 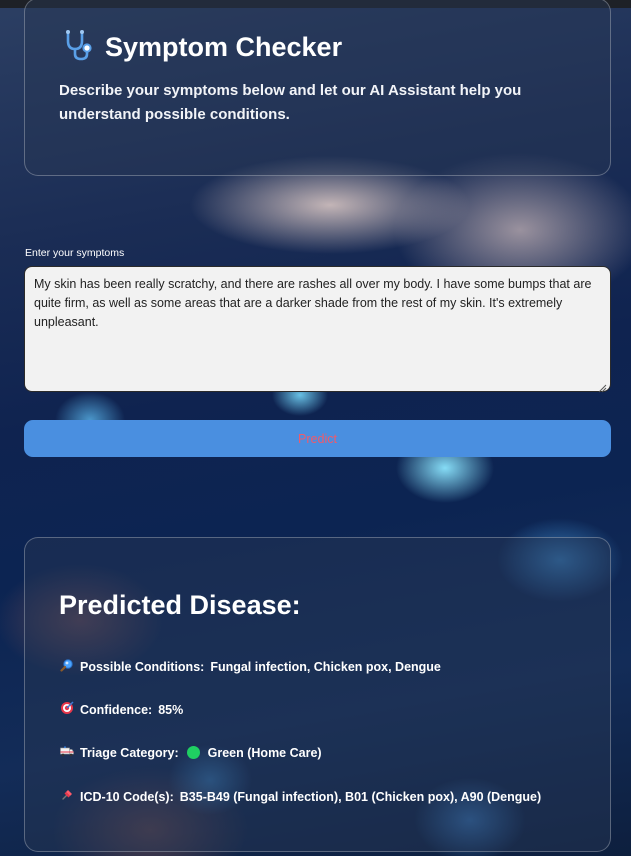 I want to click on confidence-label: Confidence:, so click(x=116, y=709).